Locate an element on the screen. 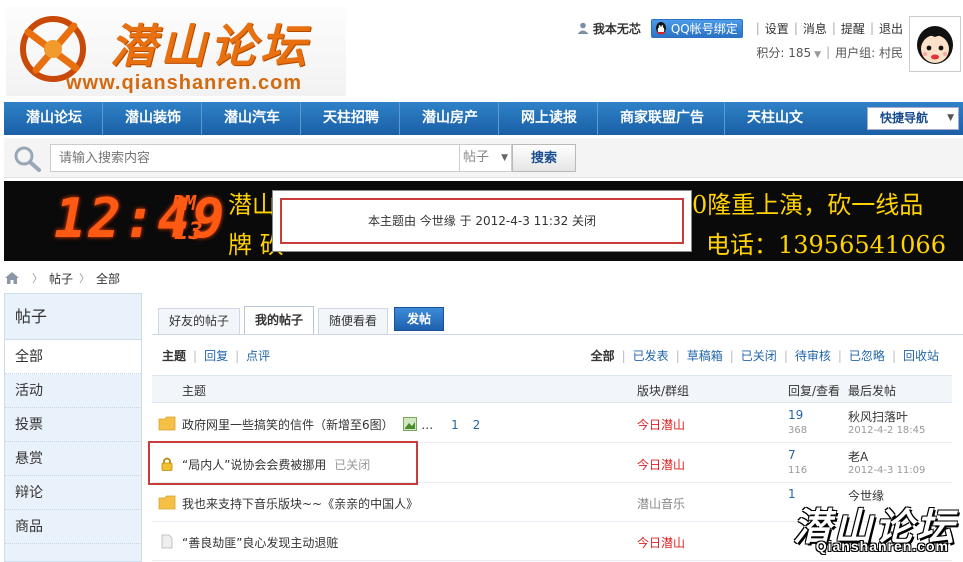  view-count: 116 is located at coordinates (798, 470).